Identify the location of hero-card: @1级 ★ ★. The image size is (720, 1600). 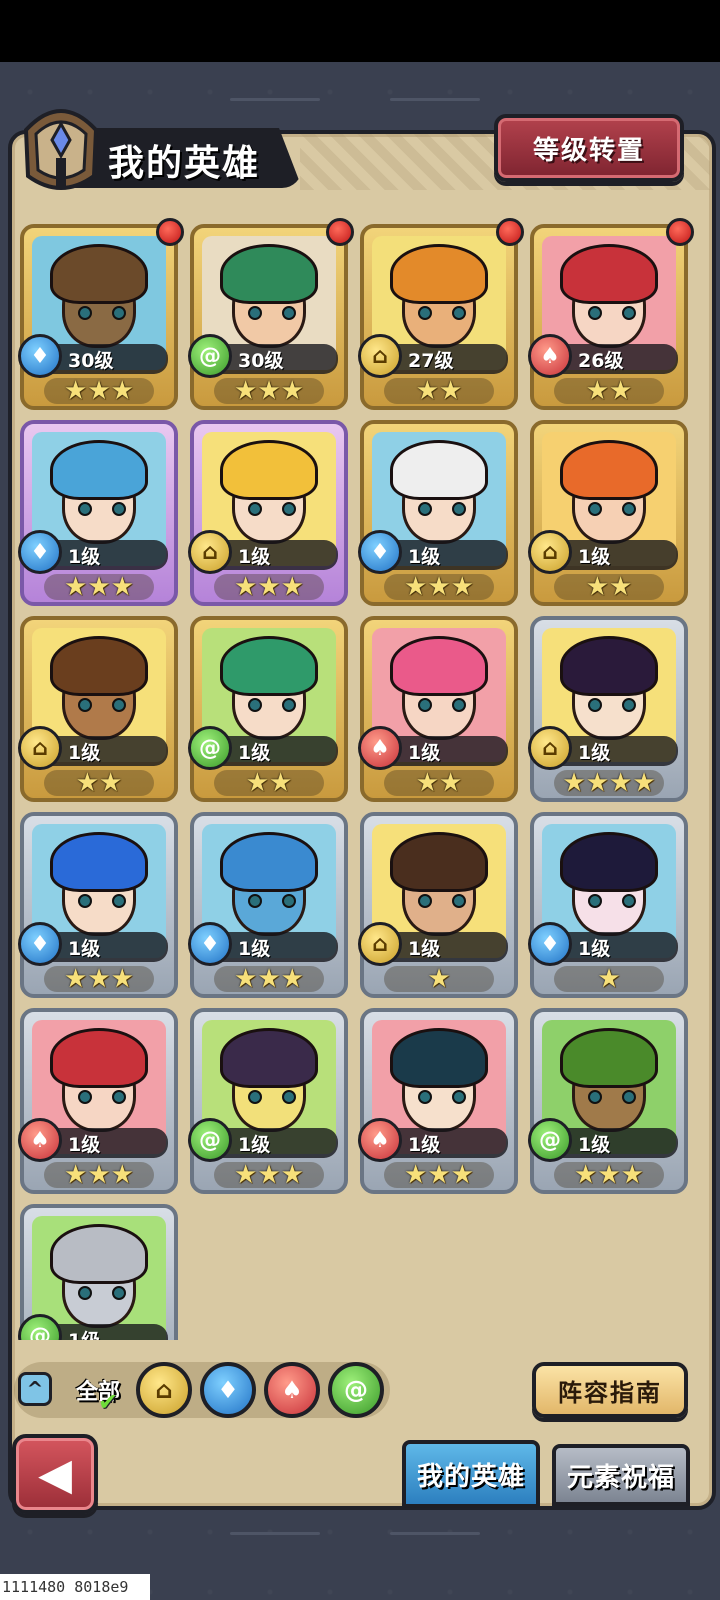
(268, 709).